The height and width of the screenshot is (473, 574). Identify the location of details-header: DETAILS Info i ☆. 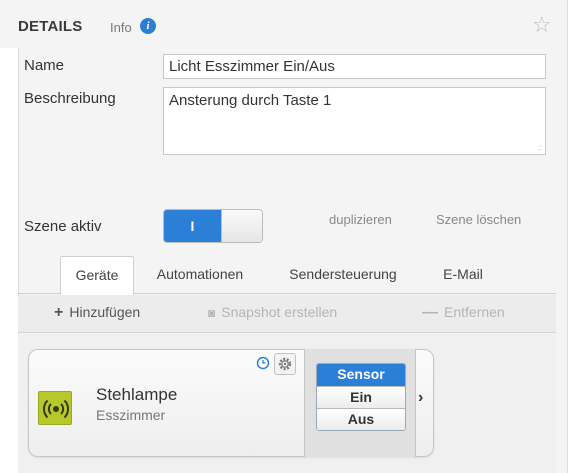
(278, 24).